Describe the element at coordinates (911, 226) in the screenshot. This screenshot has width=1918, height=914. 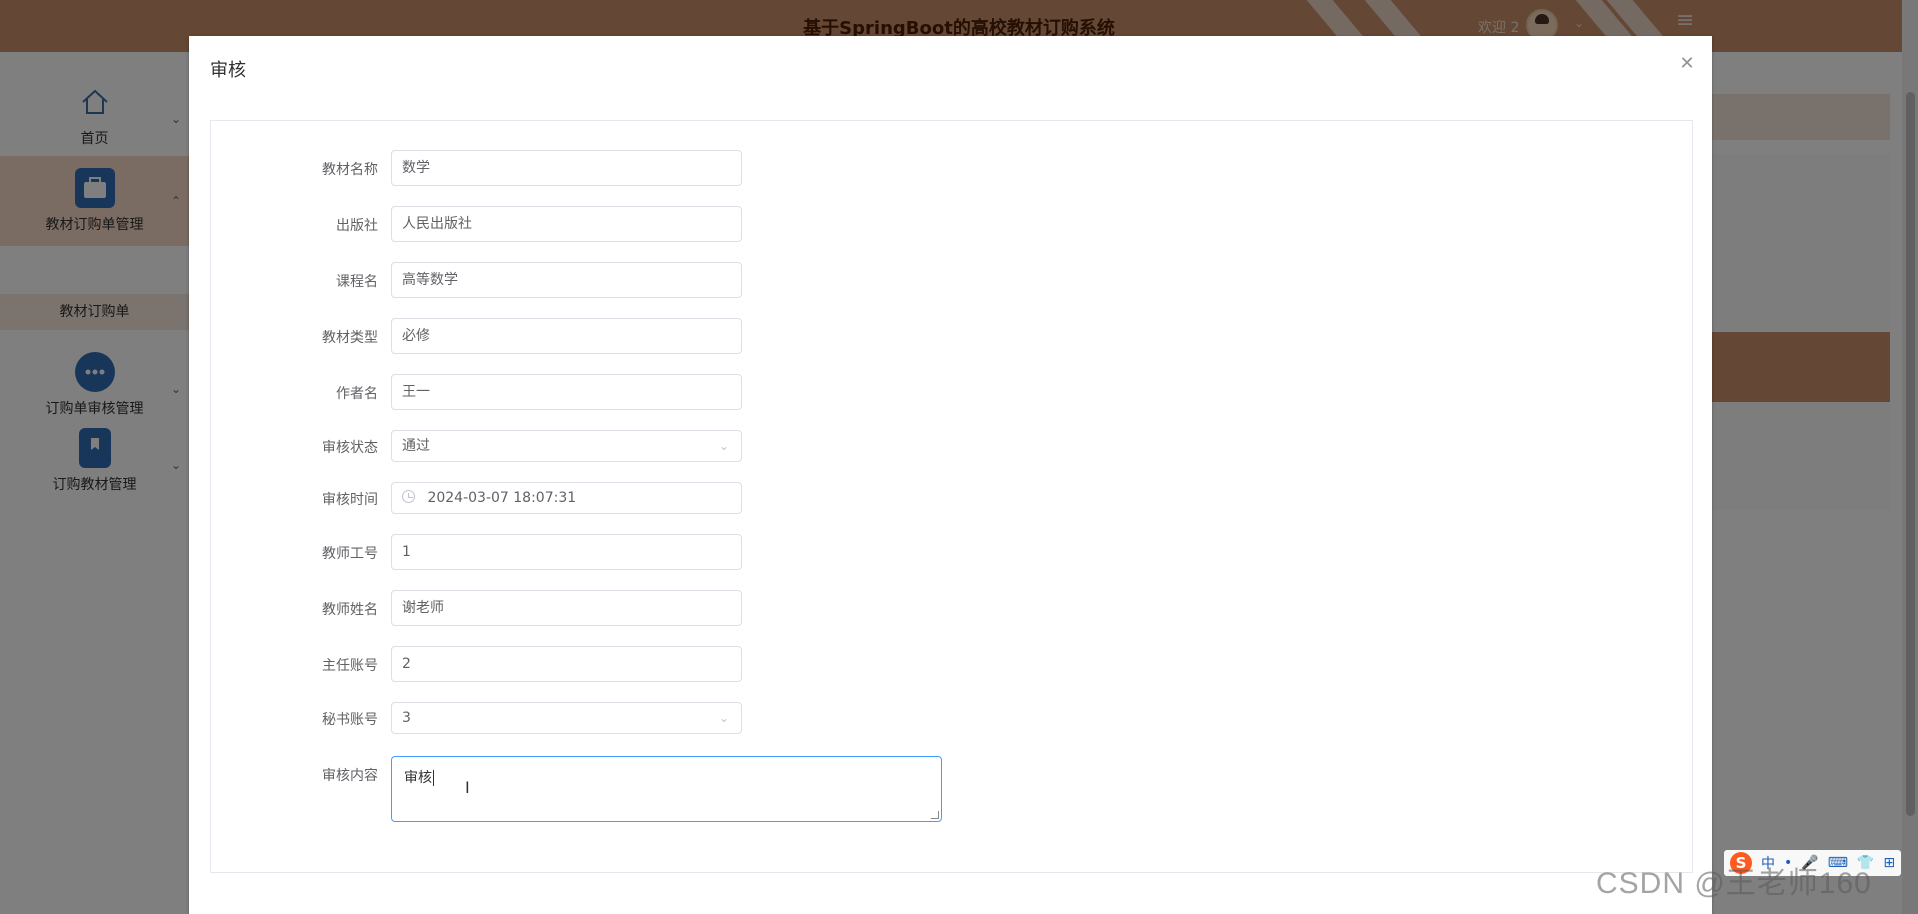
I see `form-row-publisher: 出版社 人民出版社` at that location.